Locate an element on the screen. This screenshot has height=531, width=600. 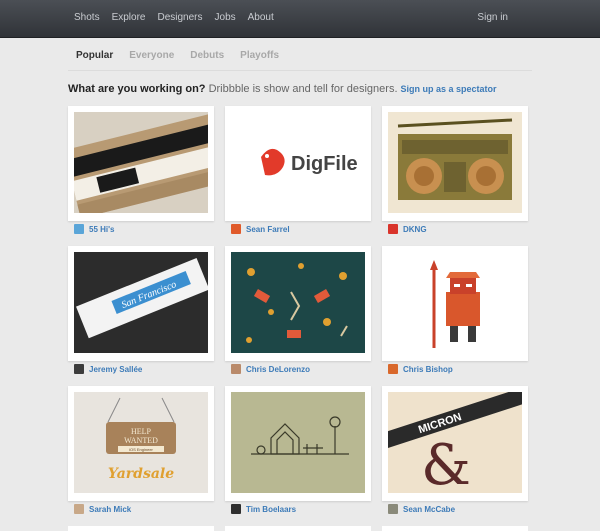
shot-player: 55 Hi's is located at coordinates (94, 229).